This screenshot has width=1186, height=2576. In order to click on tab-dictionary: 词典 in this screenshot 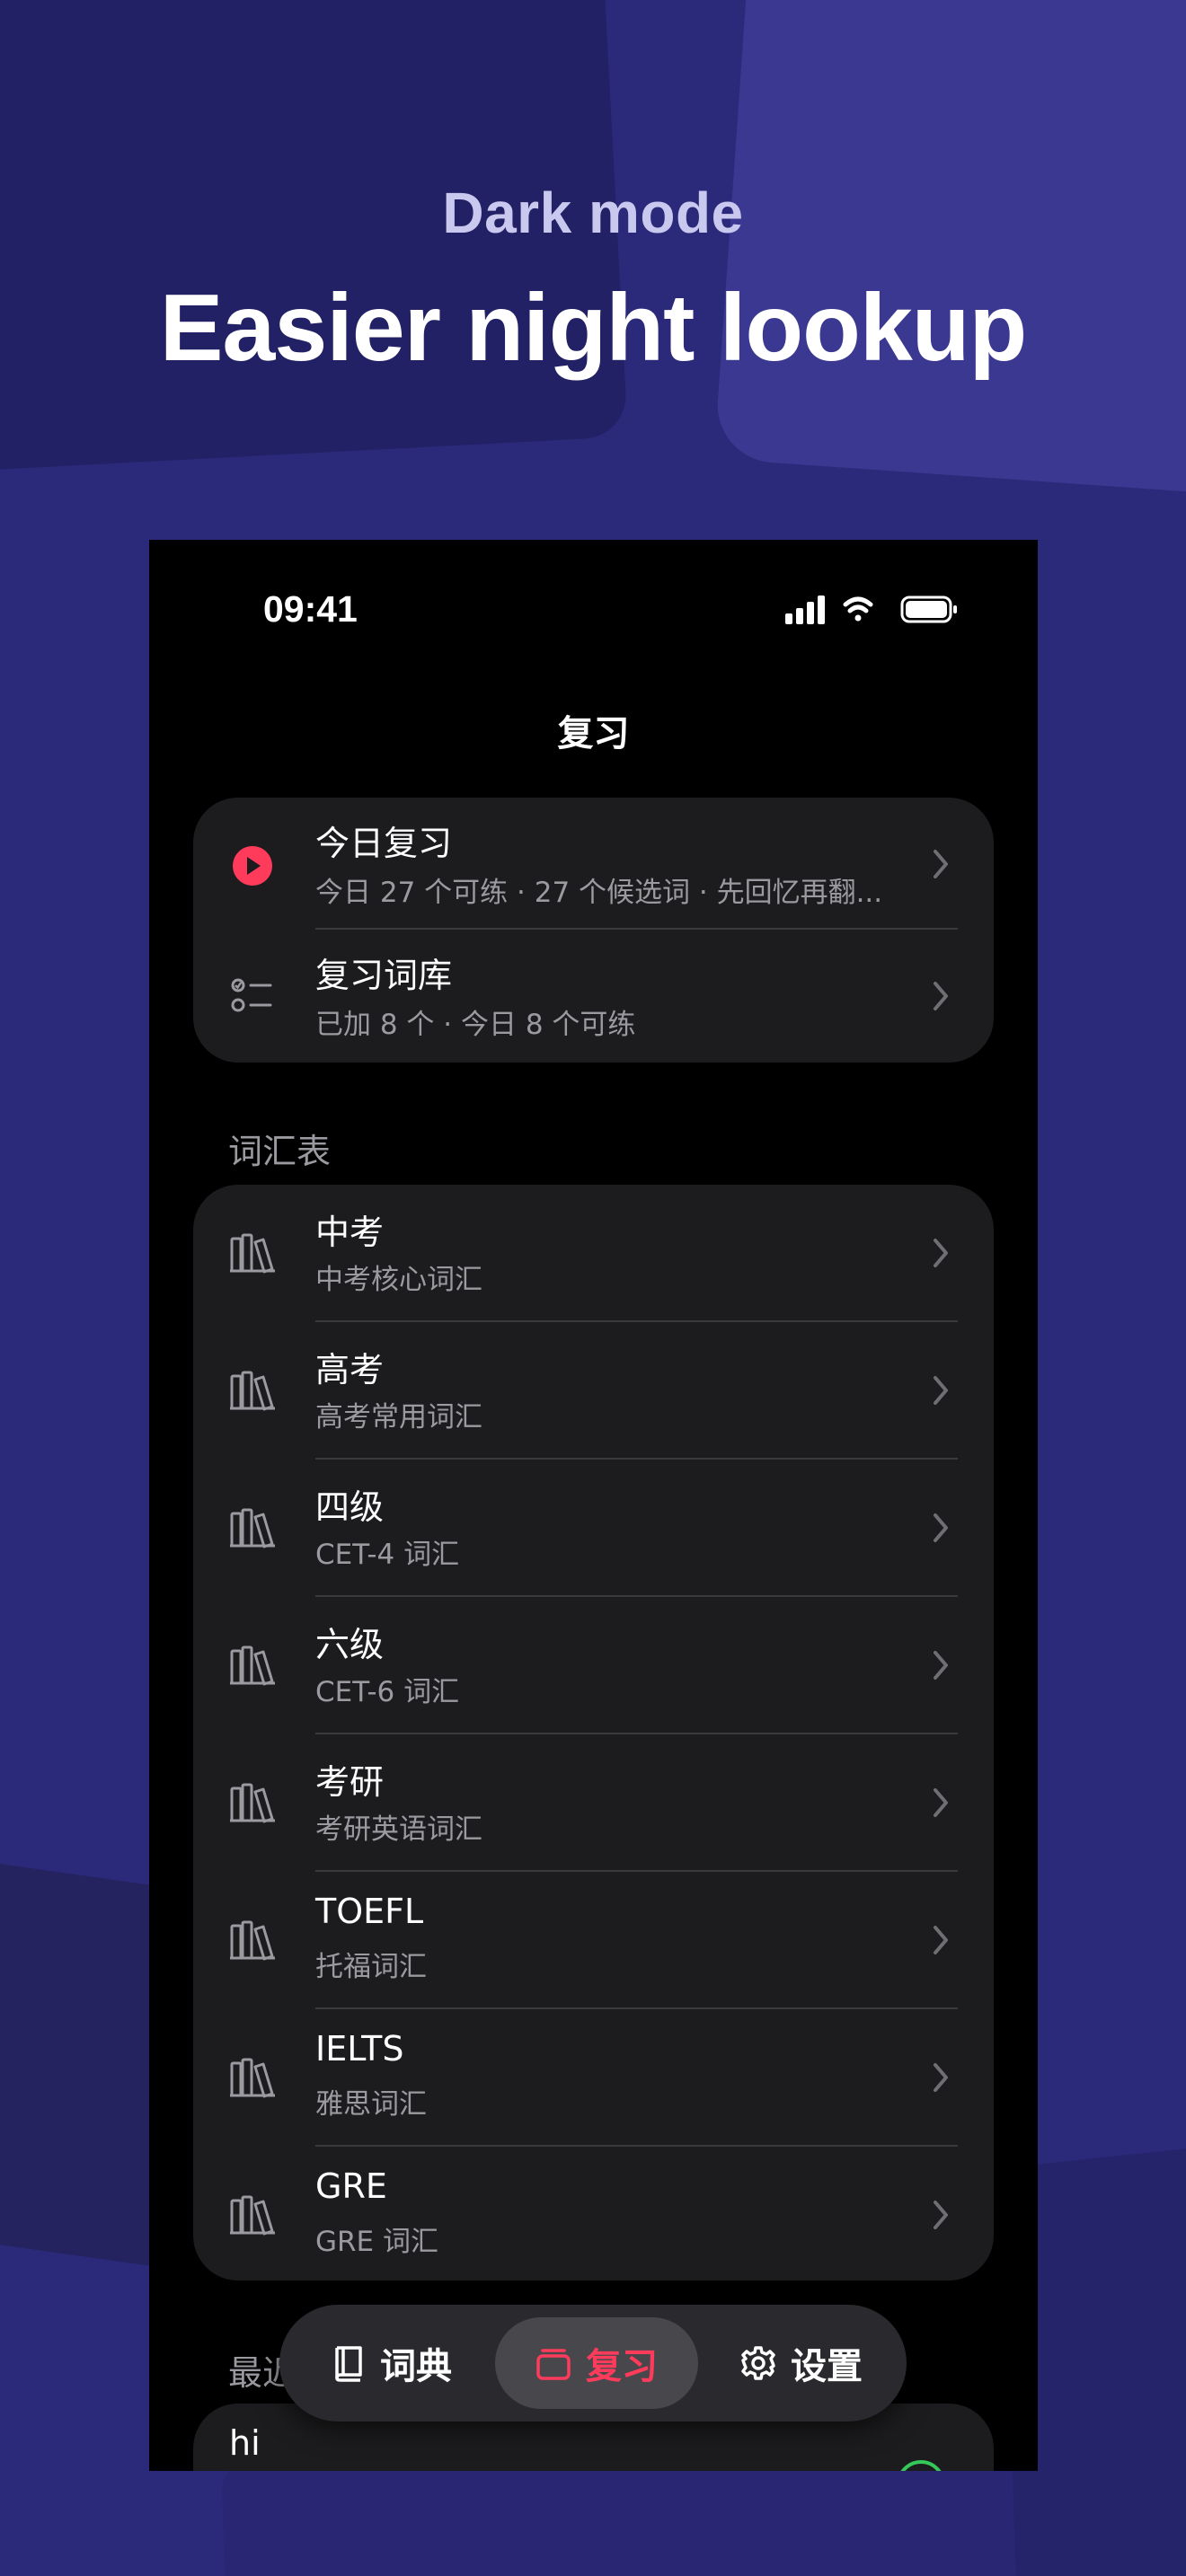, I will do `click(391, 2363)`.